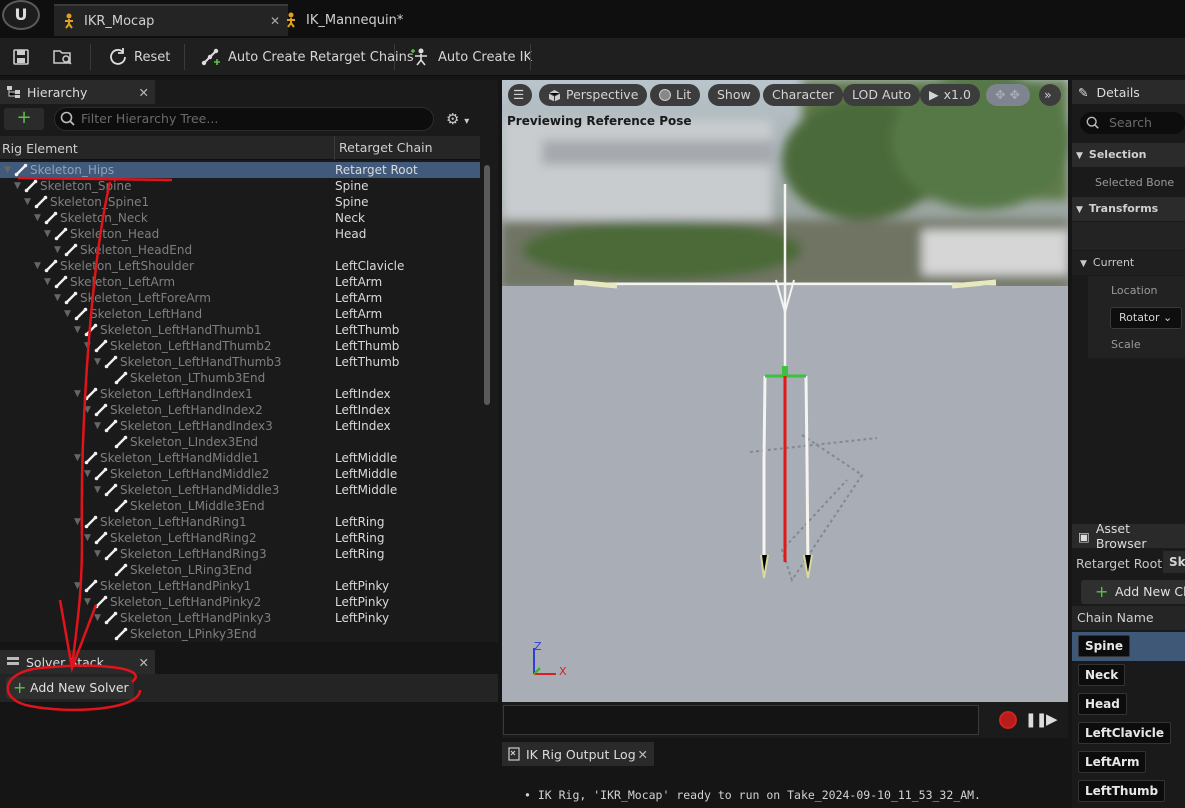 The width and height of the screenshot is (1185, 808). I want to click on chain-row: Neck, so click(1128, 675).